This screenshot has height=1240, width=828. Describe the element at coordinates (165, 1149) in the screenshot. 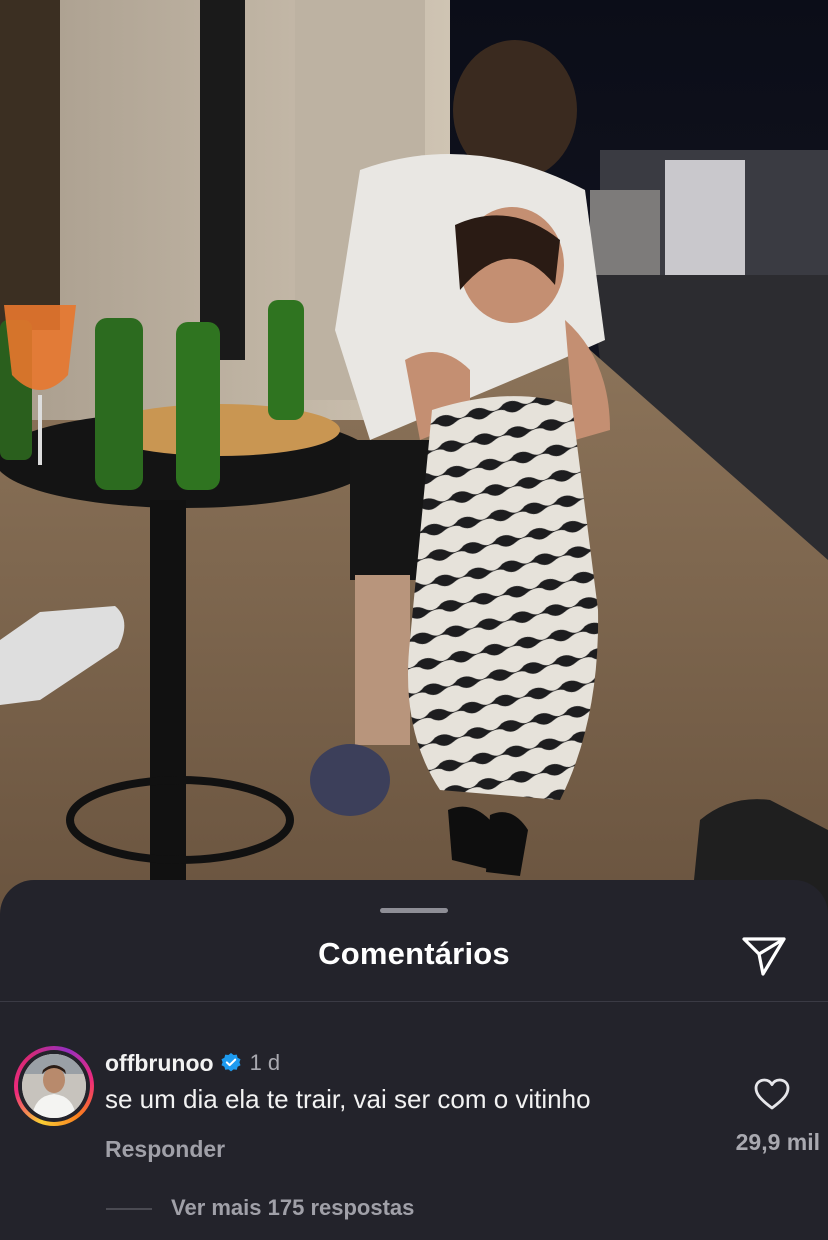

I see `reply-button: Responder` at that location.